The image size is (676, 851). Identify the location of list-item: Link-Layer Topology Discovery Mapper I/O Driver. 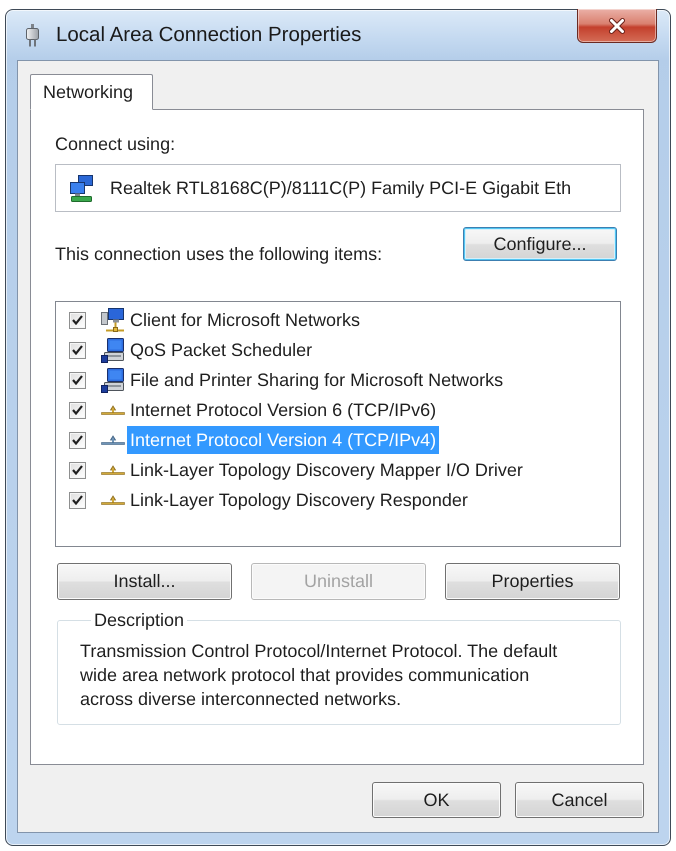
(326, 470).